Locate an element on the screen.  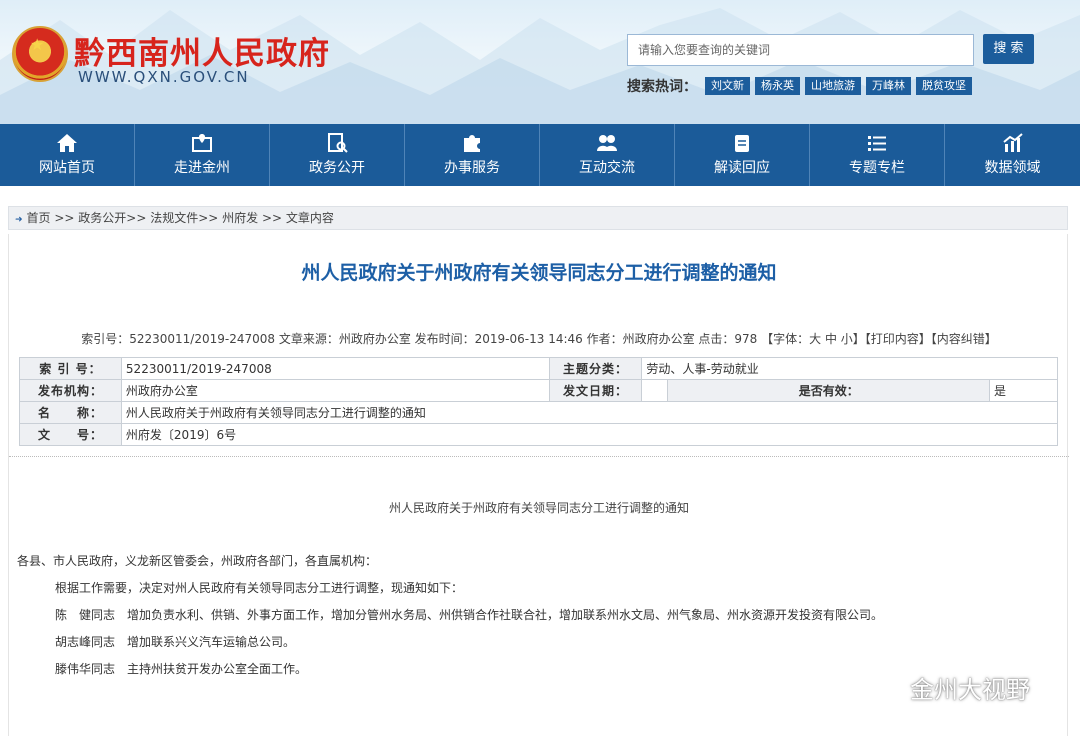
divider is located at coordinates (539, 456).